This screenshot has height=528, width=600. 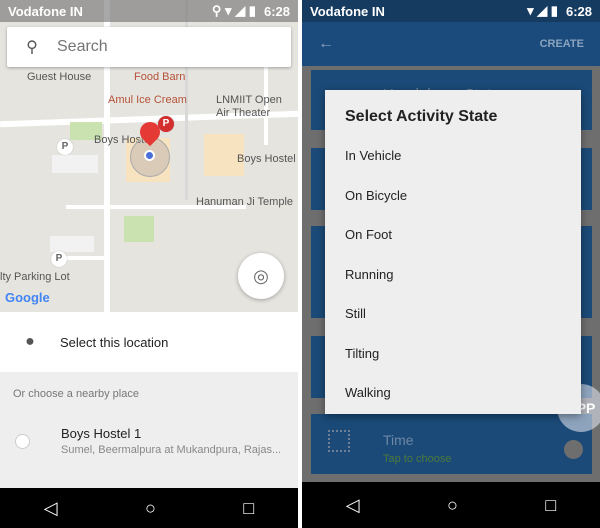 What do you see at coordinates (35, 277) in the screenshot?
I see `map-label: lty Parking Lot` at bounding box center [35, 277].